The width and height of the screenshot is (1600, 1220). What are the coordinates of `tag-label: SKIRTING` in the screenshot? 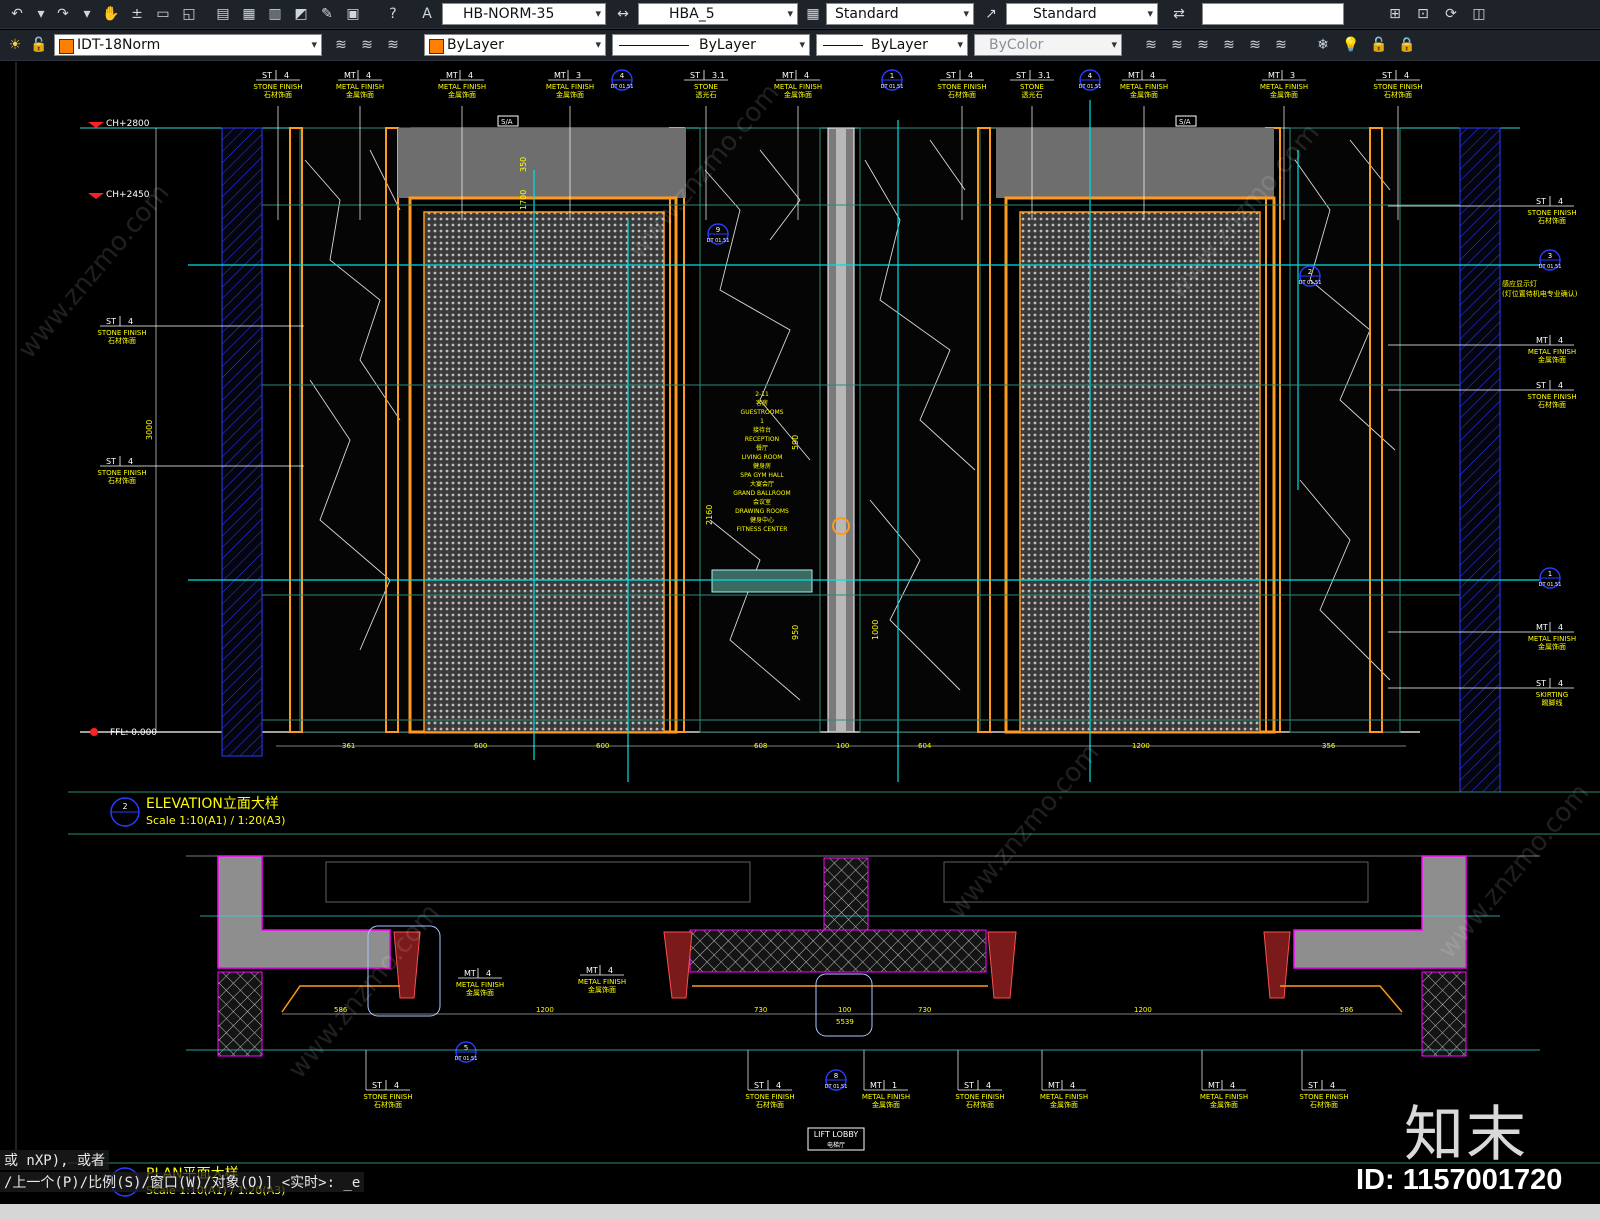 It's located at (1552, 695).